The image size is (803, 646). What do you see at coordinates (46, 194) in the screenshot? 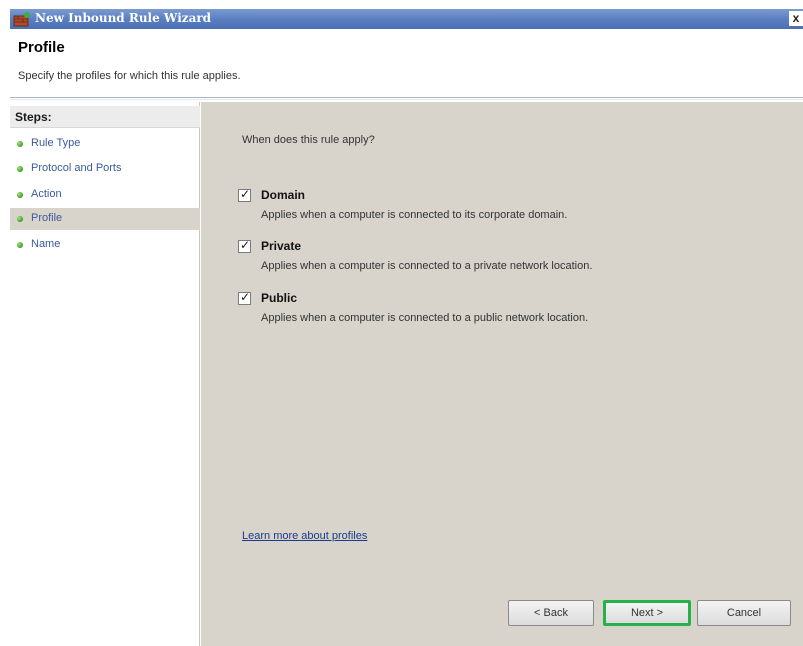
I see `sidebar-item-label: Action` at bounding box center [46, 194].